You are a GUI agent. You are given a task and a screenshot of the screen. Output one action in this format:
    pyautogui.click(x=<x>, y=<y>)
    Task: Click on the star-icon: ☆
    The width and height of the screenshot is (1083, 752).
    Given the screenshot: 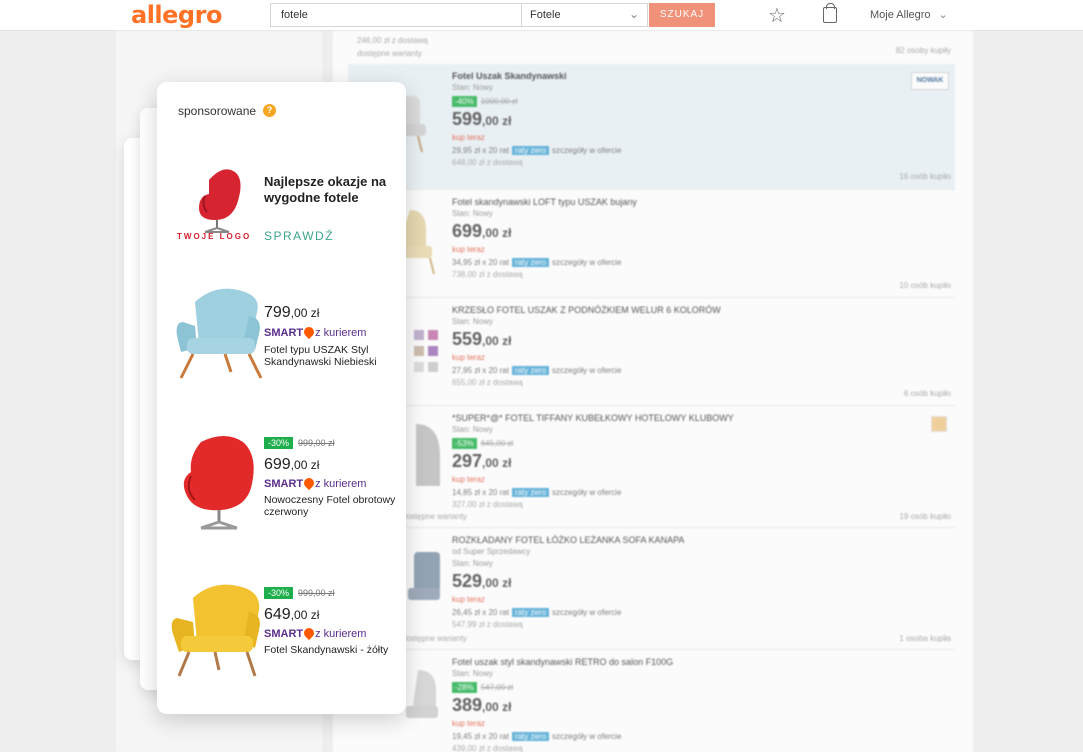 What is the action you would take?
    pyautogui.click(x=777, y=15)
    